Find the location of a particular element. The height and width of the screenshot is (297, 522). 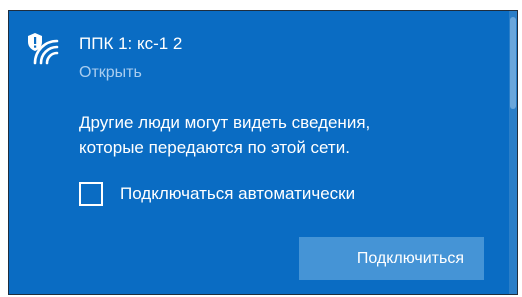

open-link: Открыть is located at coordinates (110, 73).